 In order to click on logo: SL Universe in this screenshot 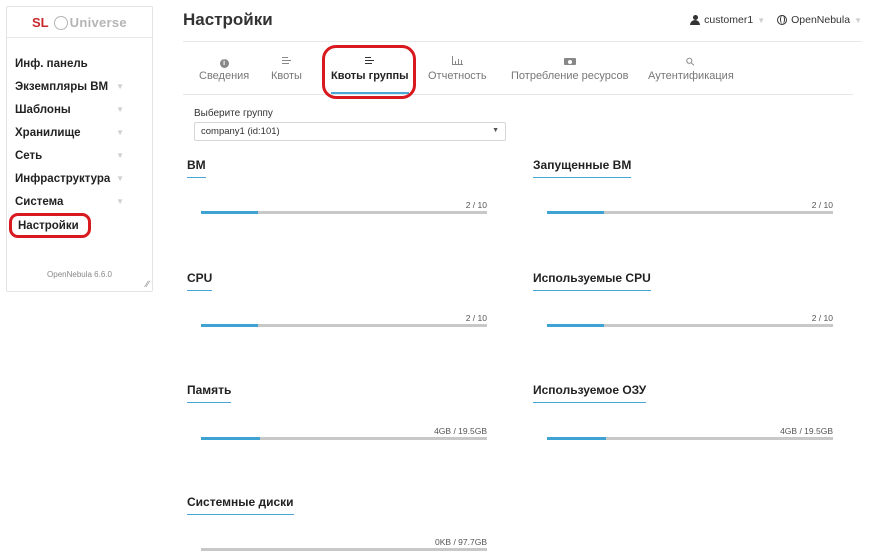, I will do `click(79, 22)`.